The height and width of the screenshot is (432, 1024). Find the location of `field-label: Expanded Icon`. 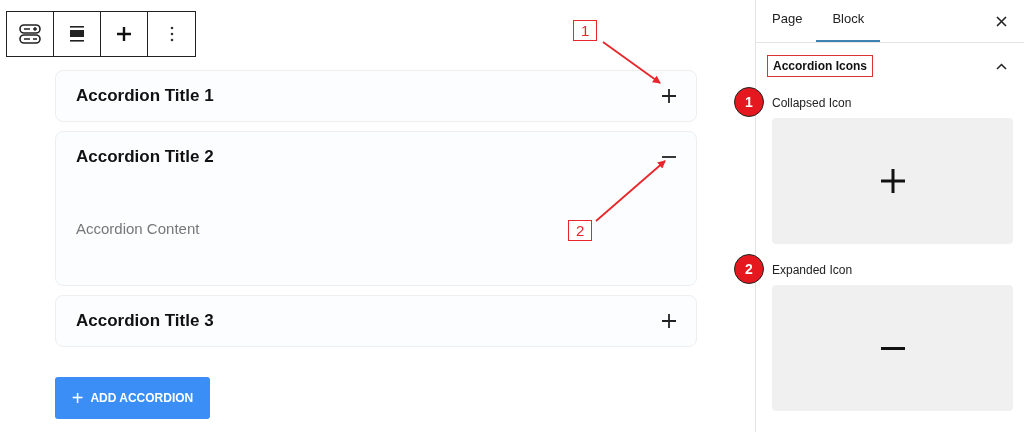

field-label: Expanded Icon is located at coordinates (812, 270).